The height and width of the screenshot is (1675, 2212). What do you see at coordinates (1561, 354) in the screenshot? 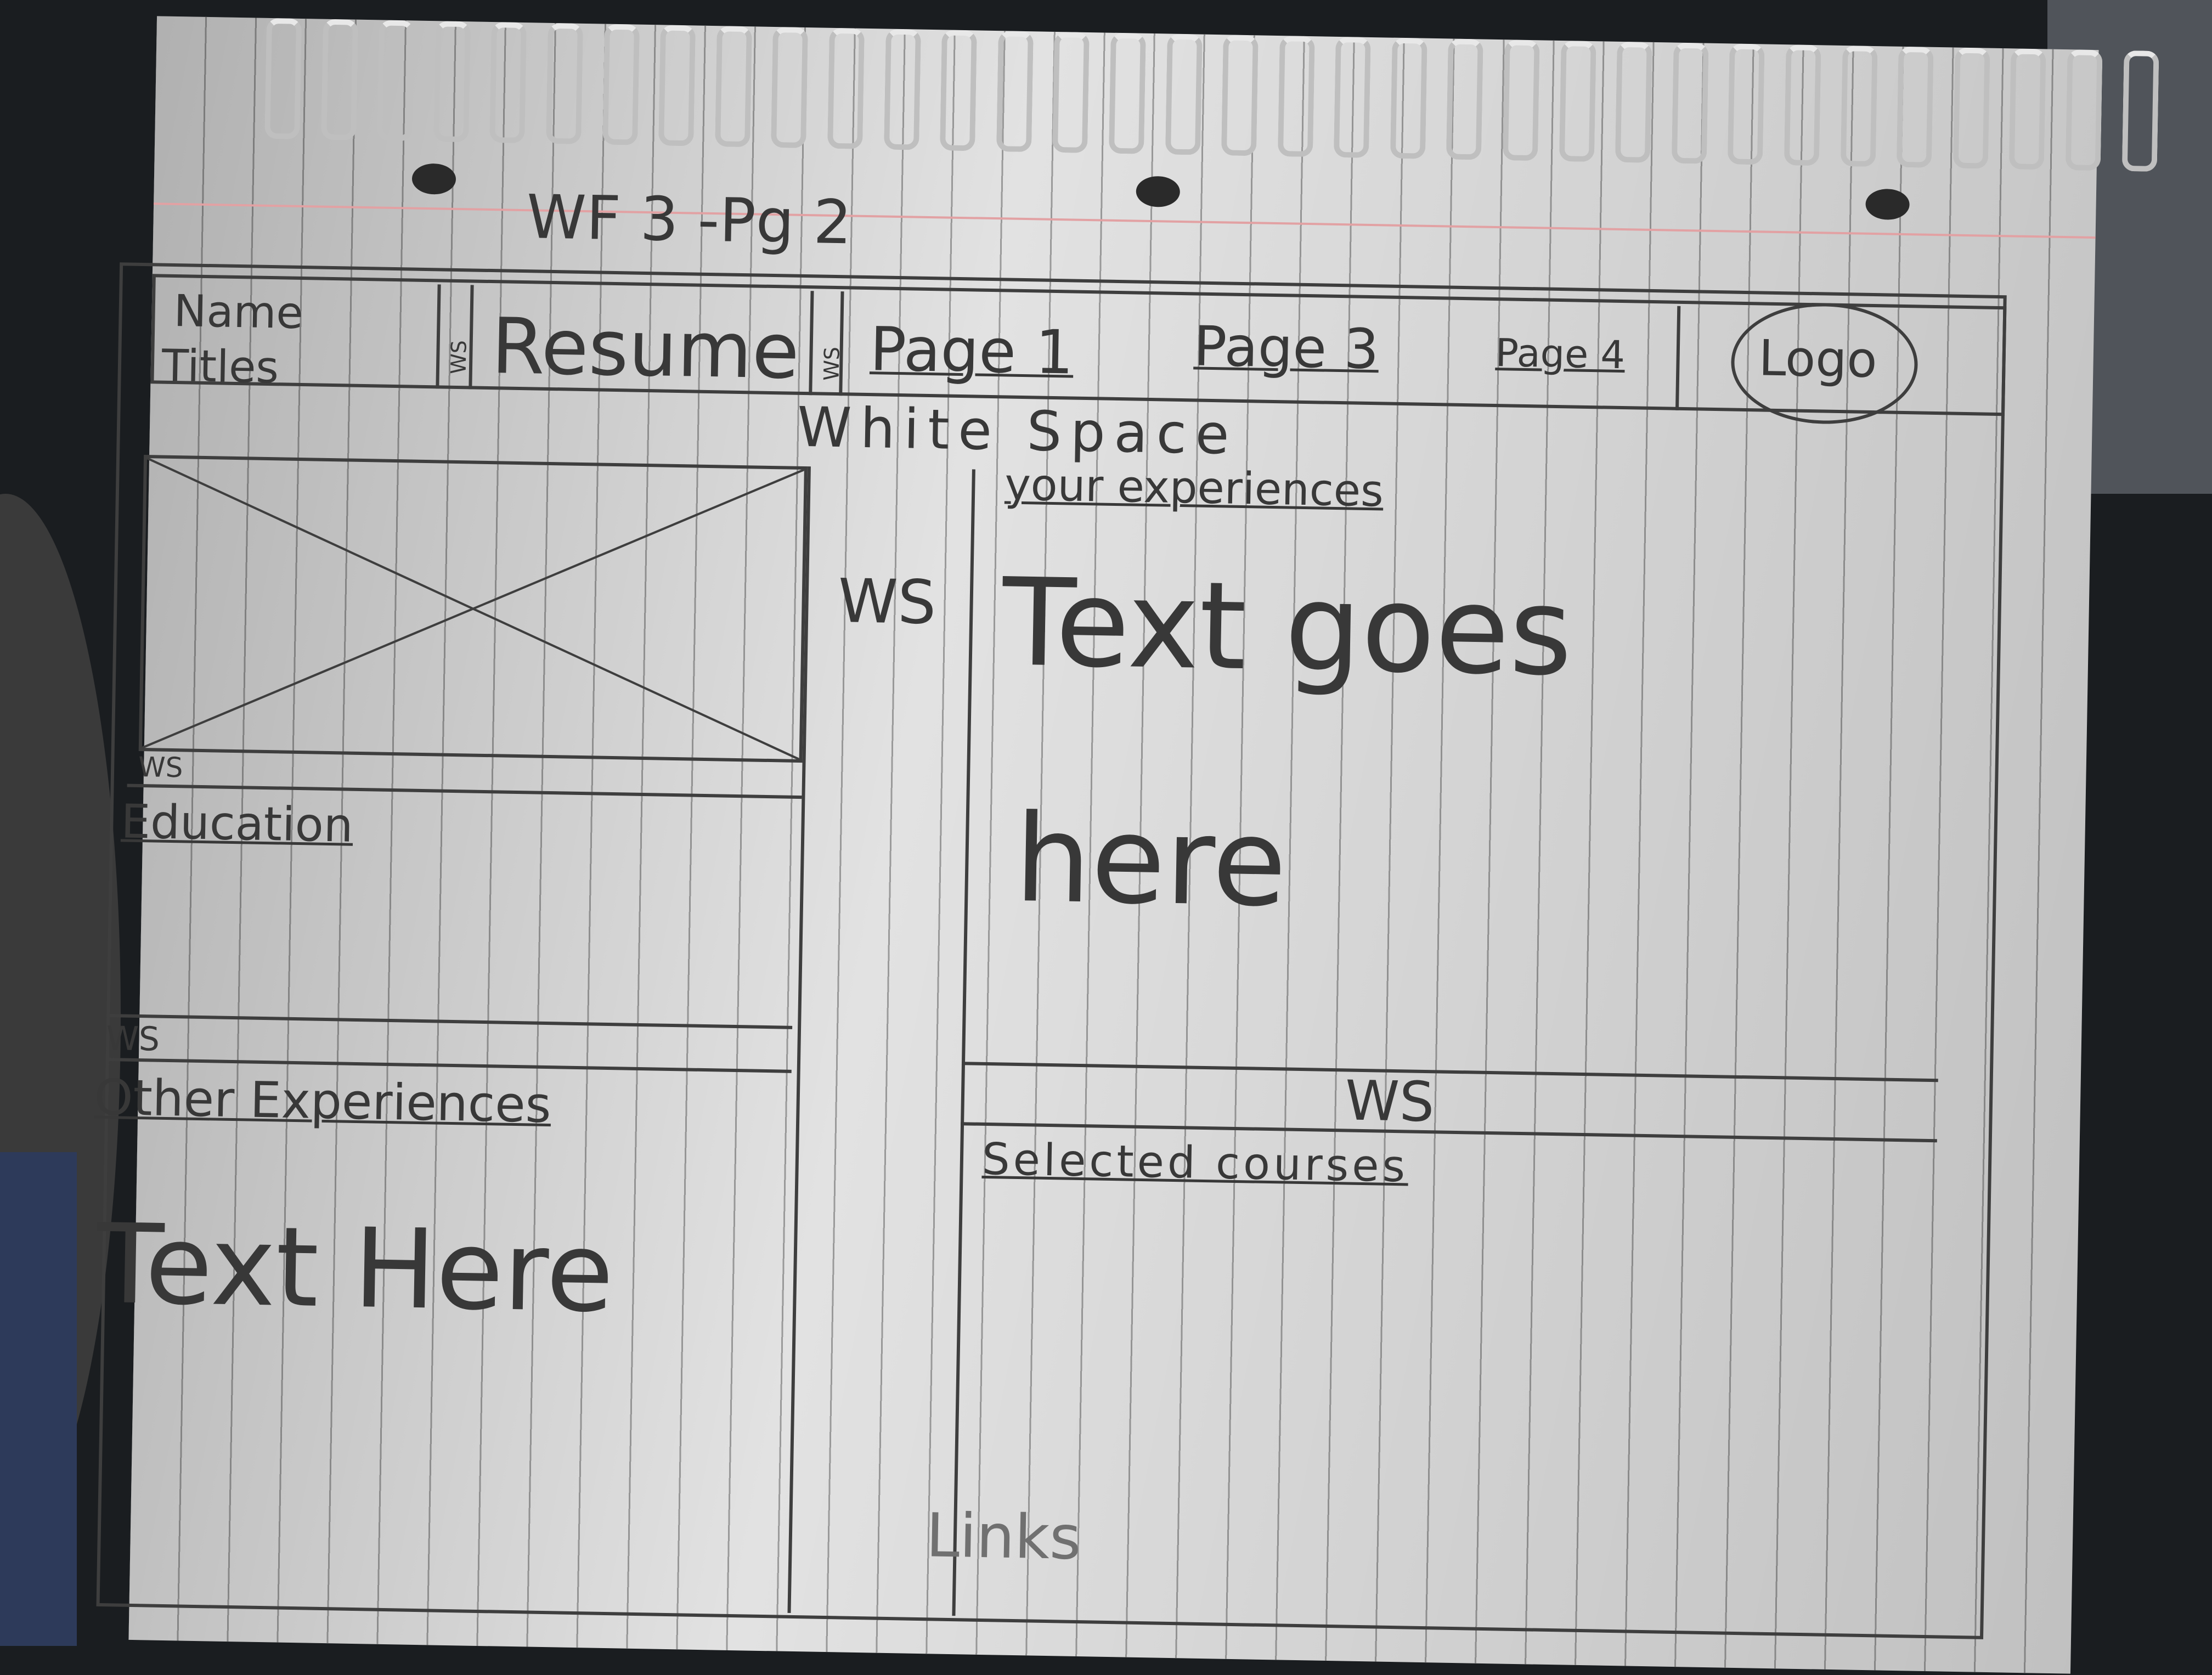
I see `nav-page4: Page 4` at bounding box center [1561, 354].